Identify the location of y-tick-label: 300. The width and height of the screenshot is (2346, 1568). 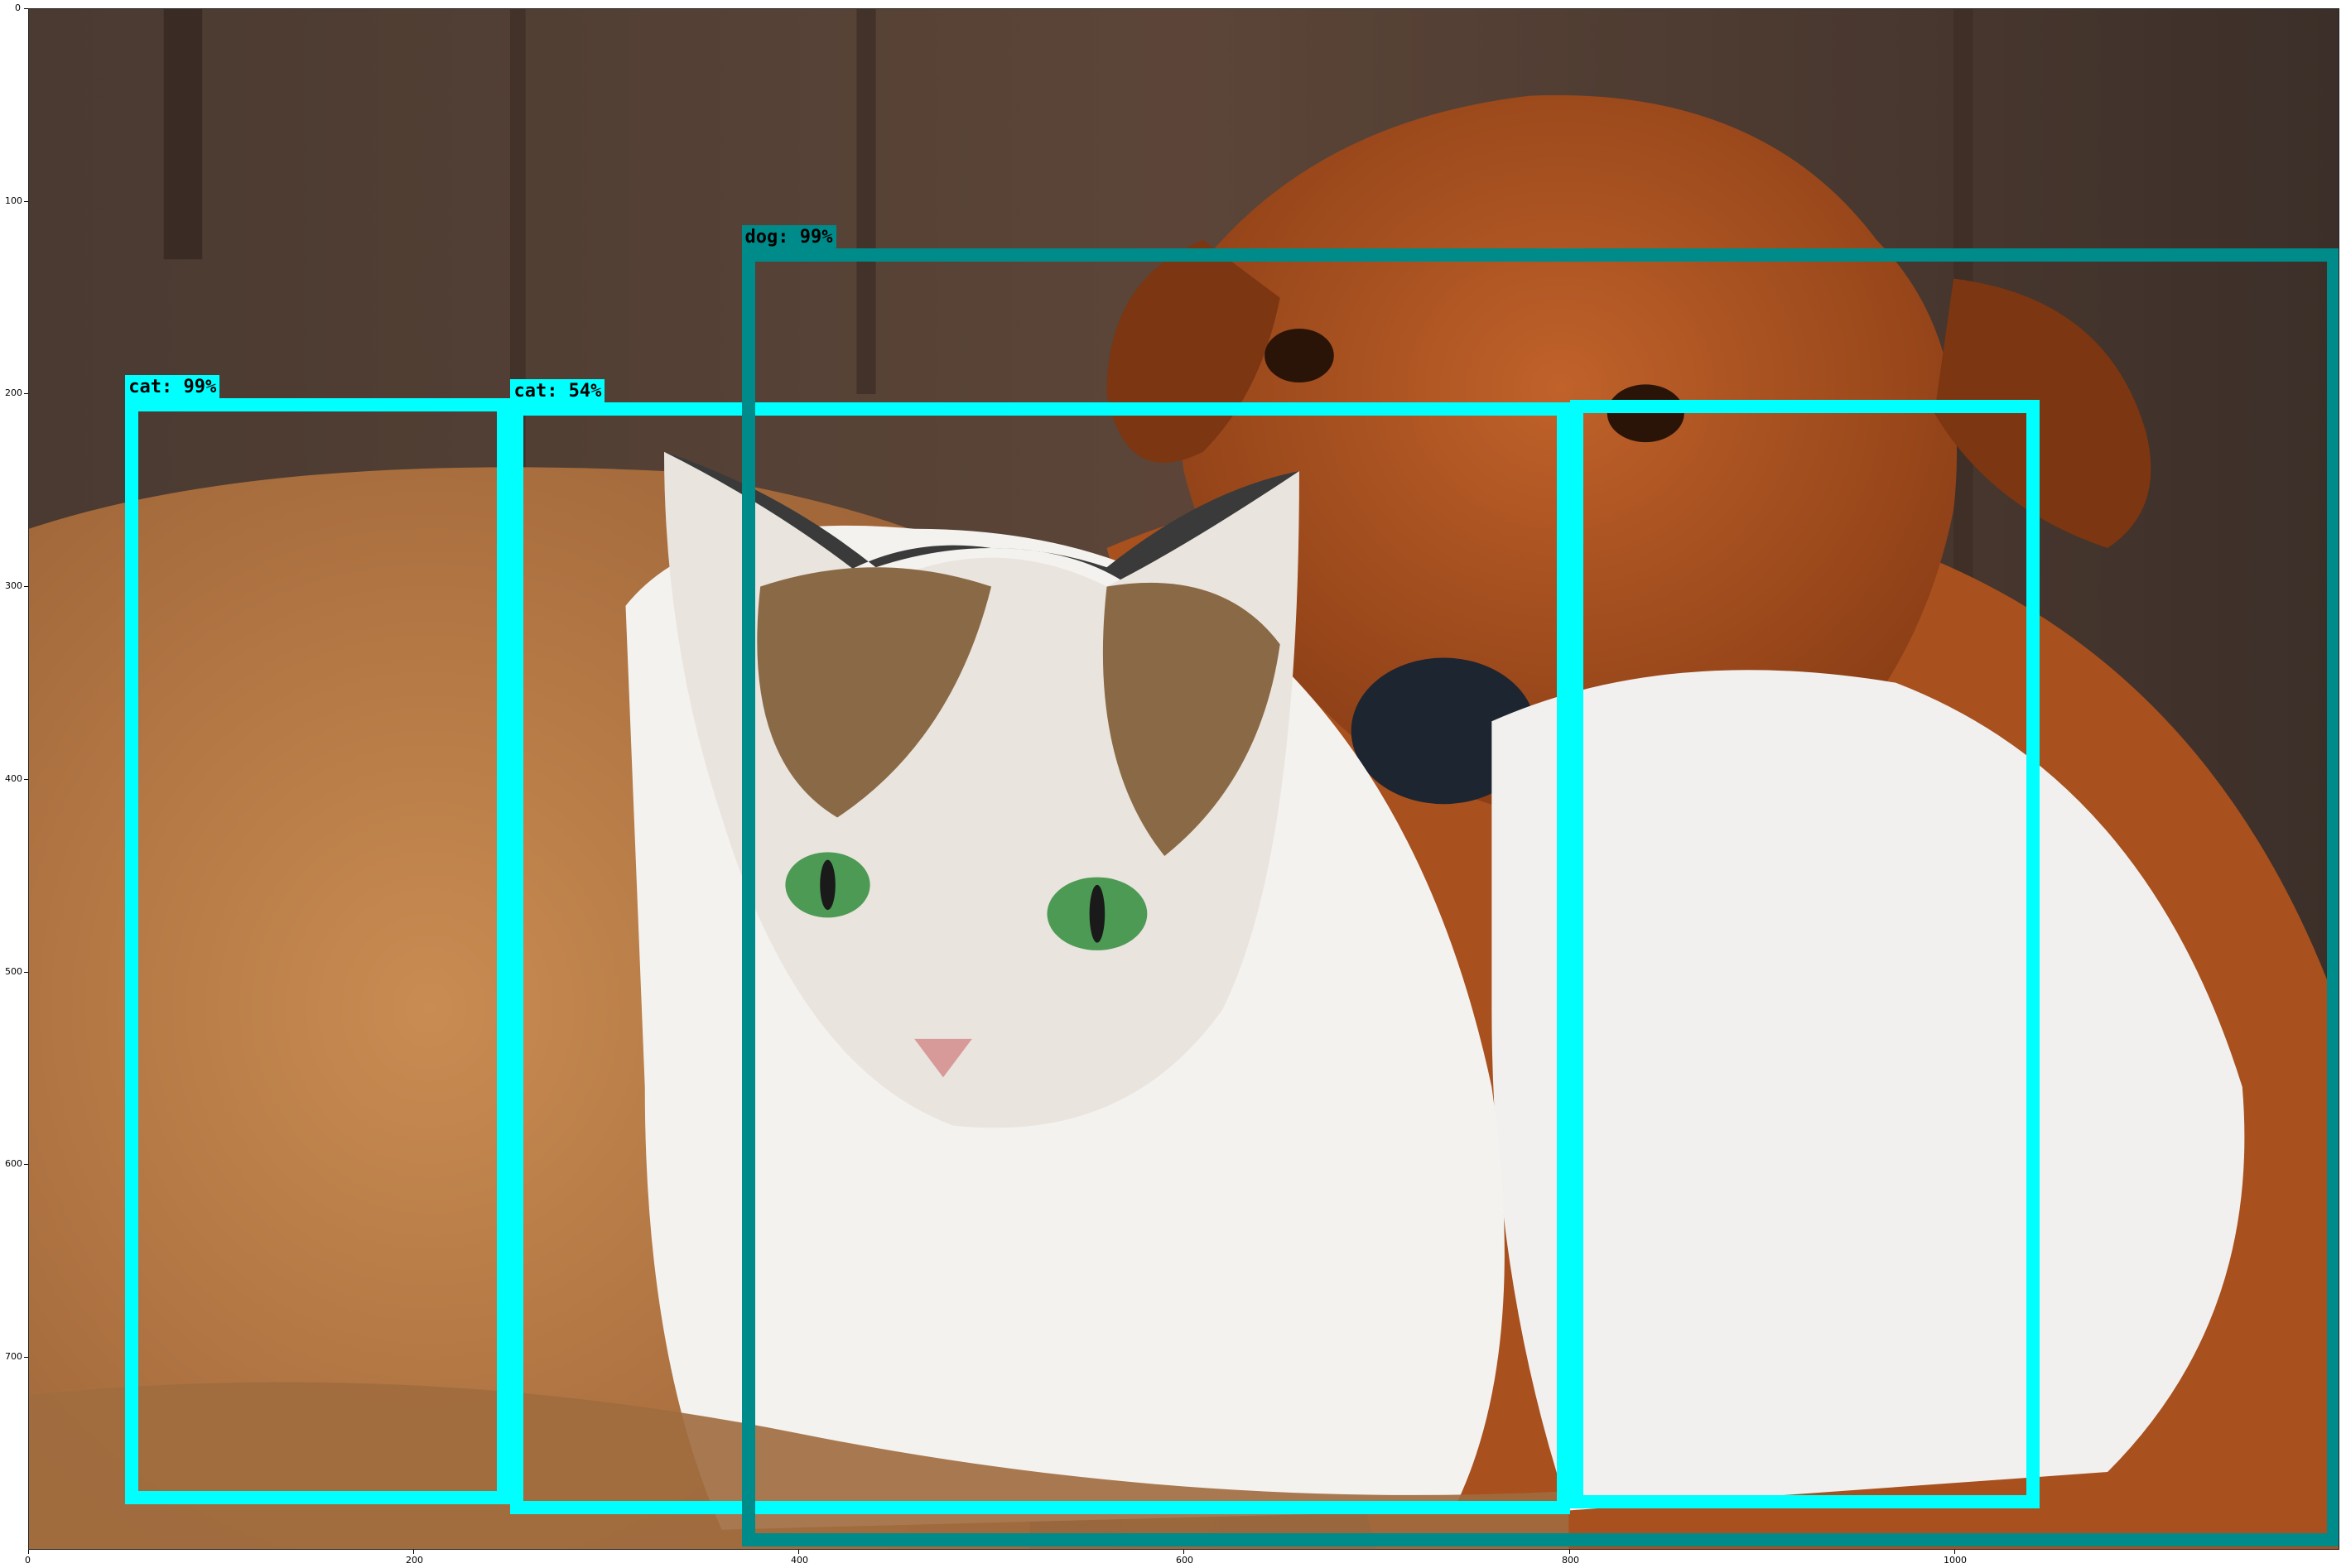
(13, 585).